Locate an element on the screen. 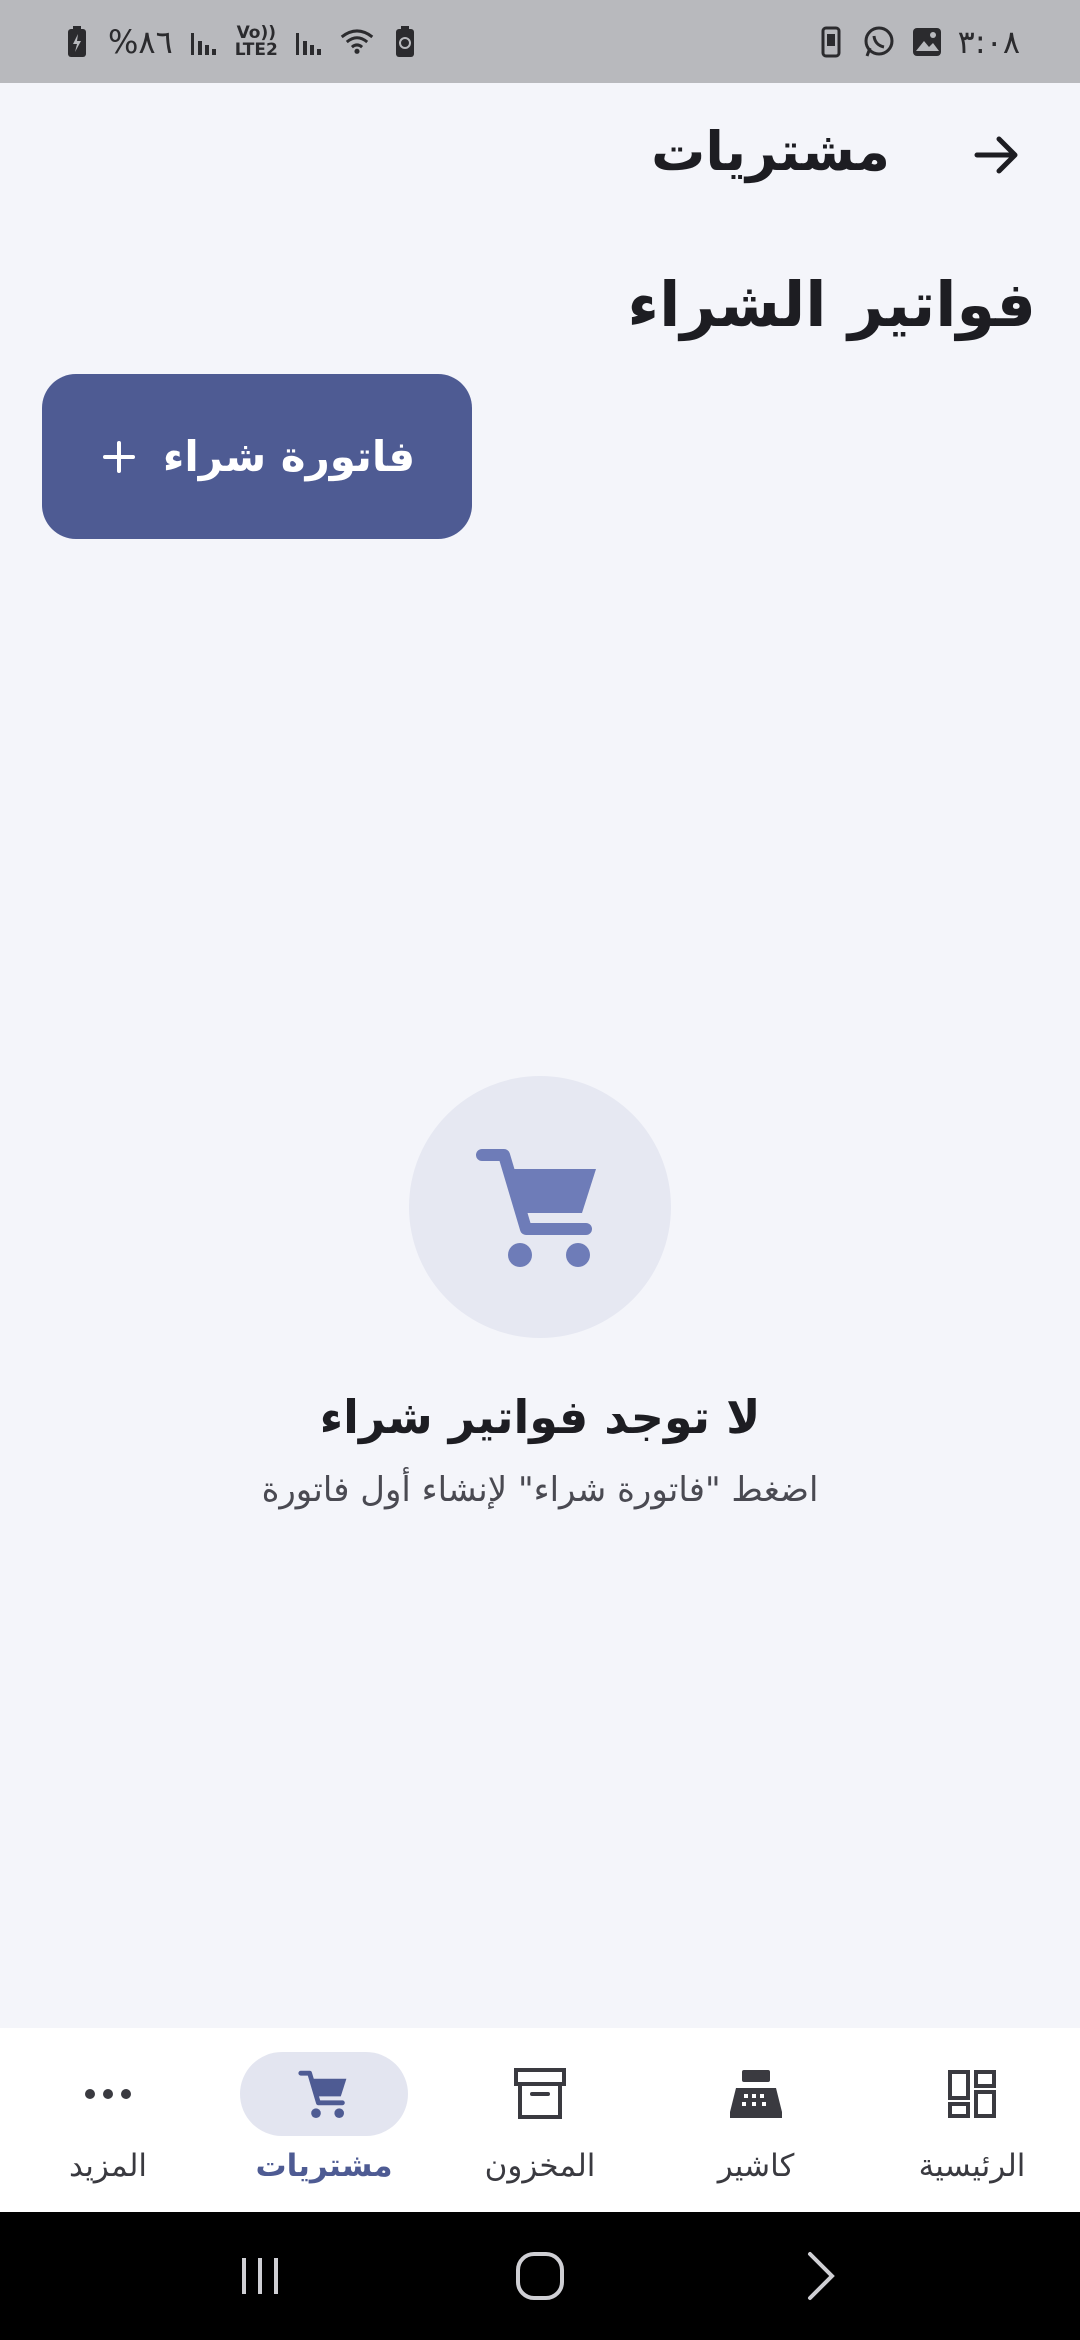 This screenshot has width=1080, height=2340. network-label-bottom: LTE2 is located at coordinates (256, 49).